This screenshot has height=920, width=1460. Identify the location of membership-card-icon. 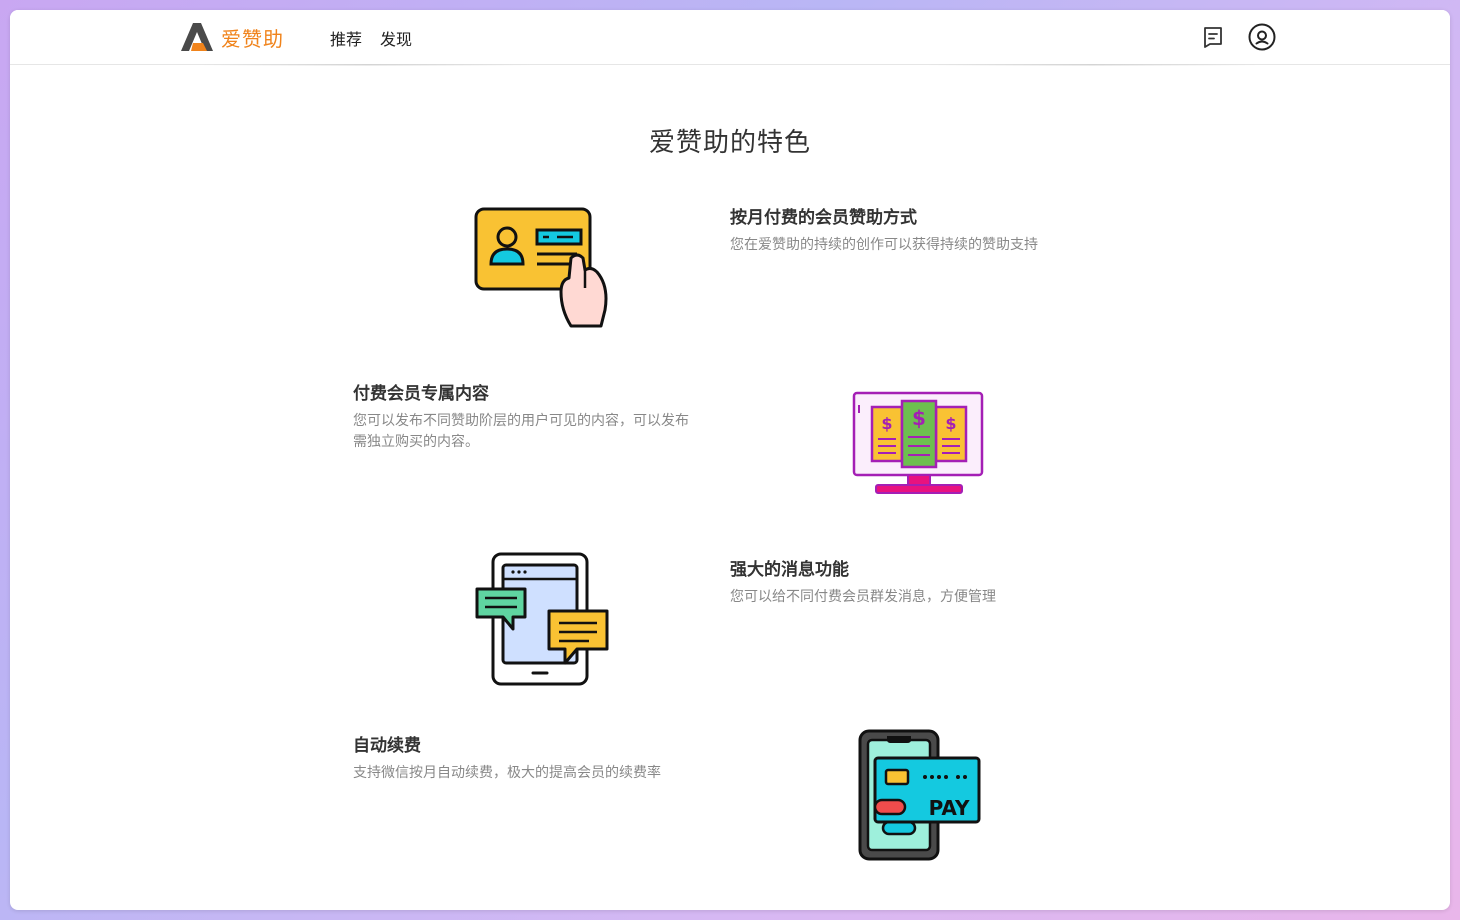
(541, 267).